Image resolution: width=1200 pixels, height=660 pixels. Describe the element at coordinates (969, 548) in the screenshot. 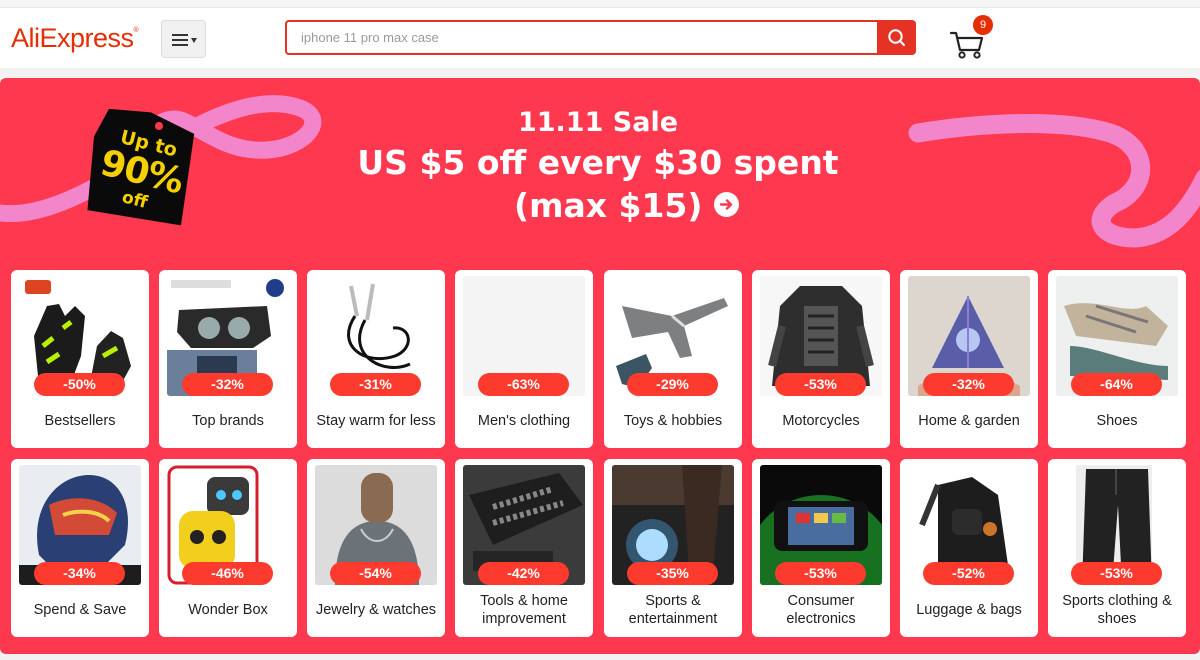

I see `category-card: -52% Luggage & bags` at that location.